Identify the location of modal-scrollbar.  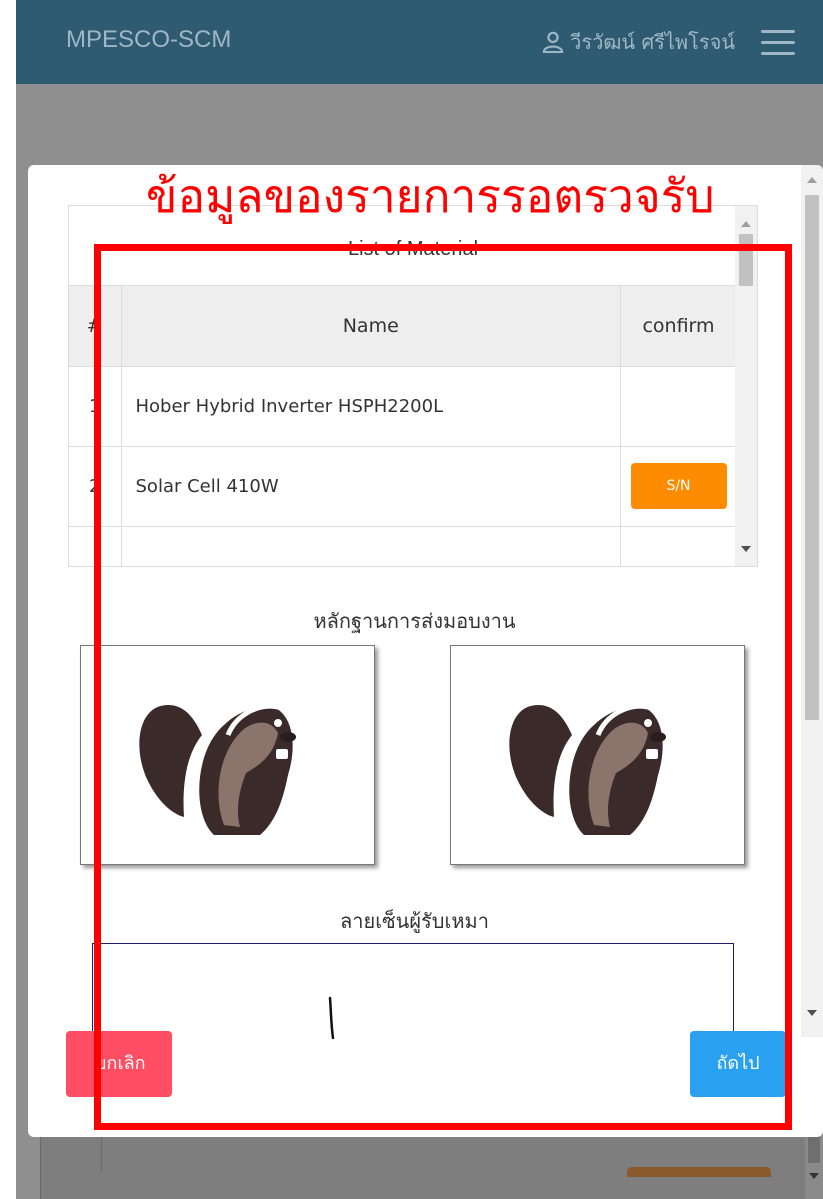
(812, 601).